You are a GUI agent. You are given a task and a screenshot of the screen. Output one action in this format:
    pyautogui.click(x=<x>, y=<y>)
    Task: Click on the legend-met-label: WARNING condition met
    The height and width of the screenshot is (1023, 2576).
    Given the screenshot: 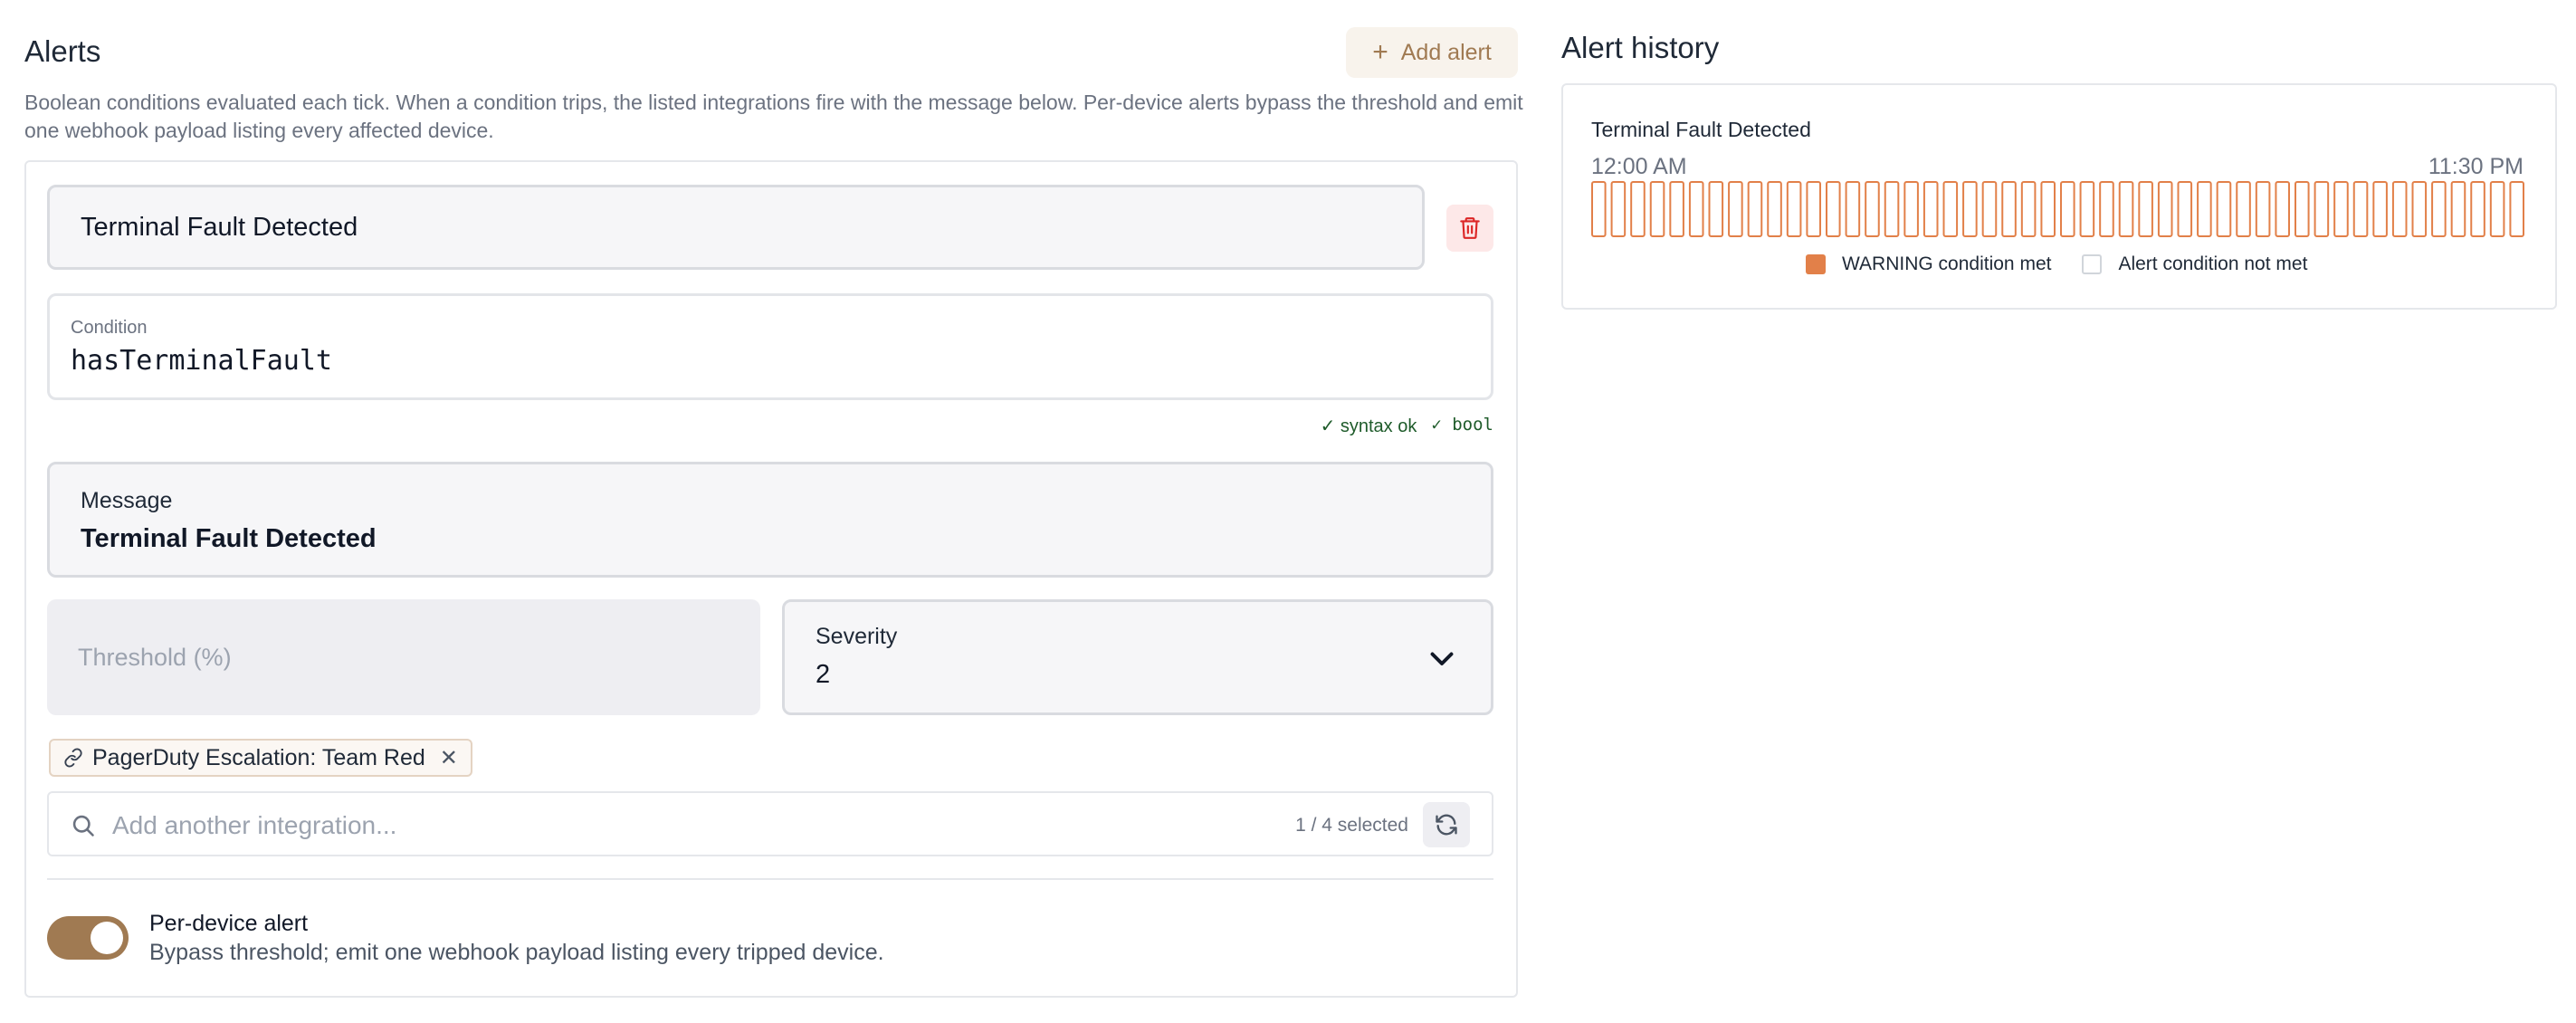 What is the action you would take?
    pyautogui.click(x=1947, y=263)
    